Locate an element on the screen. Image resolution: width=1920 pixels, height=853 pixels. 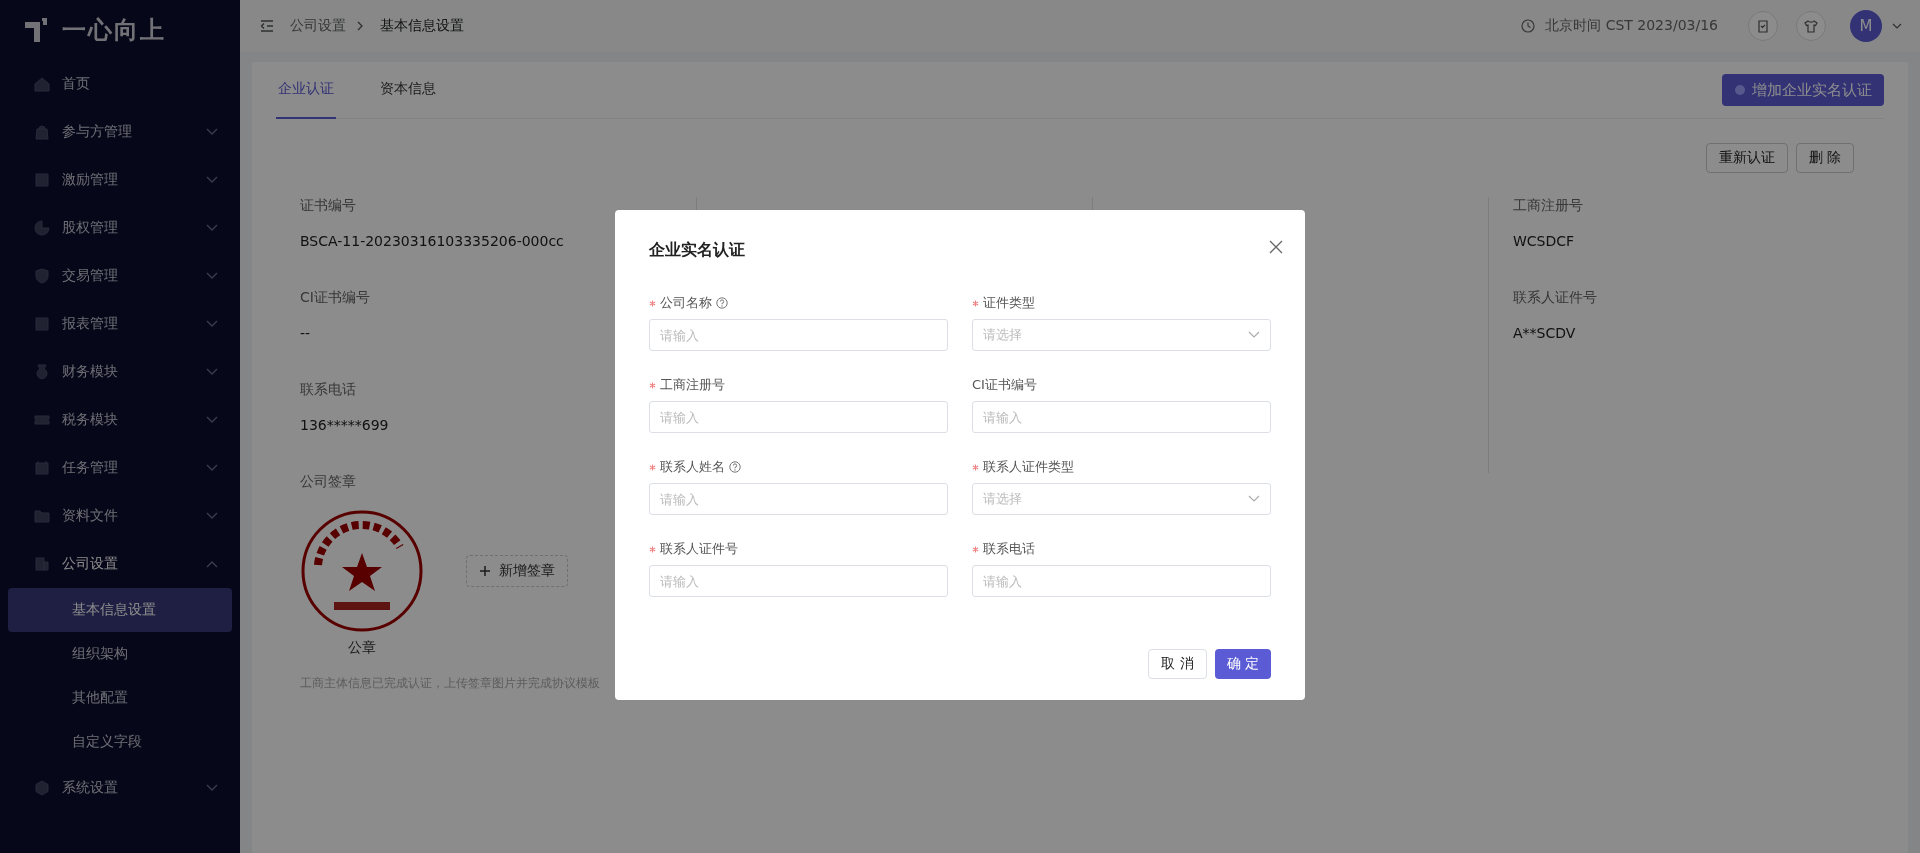
nav-item: 激励管理 is located at coordinates (120, 180).